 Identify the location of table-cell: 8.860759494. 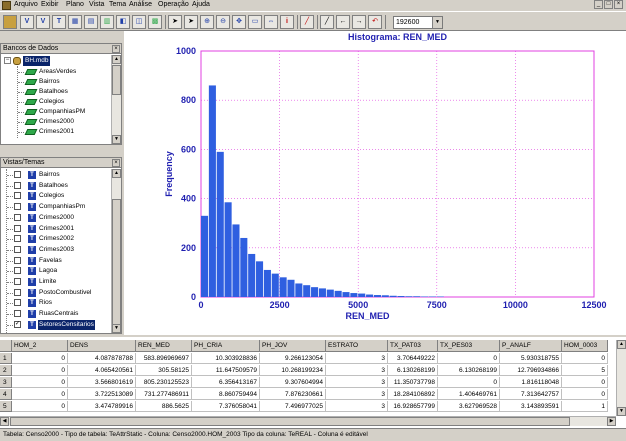
(226, 394).